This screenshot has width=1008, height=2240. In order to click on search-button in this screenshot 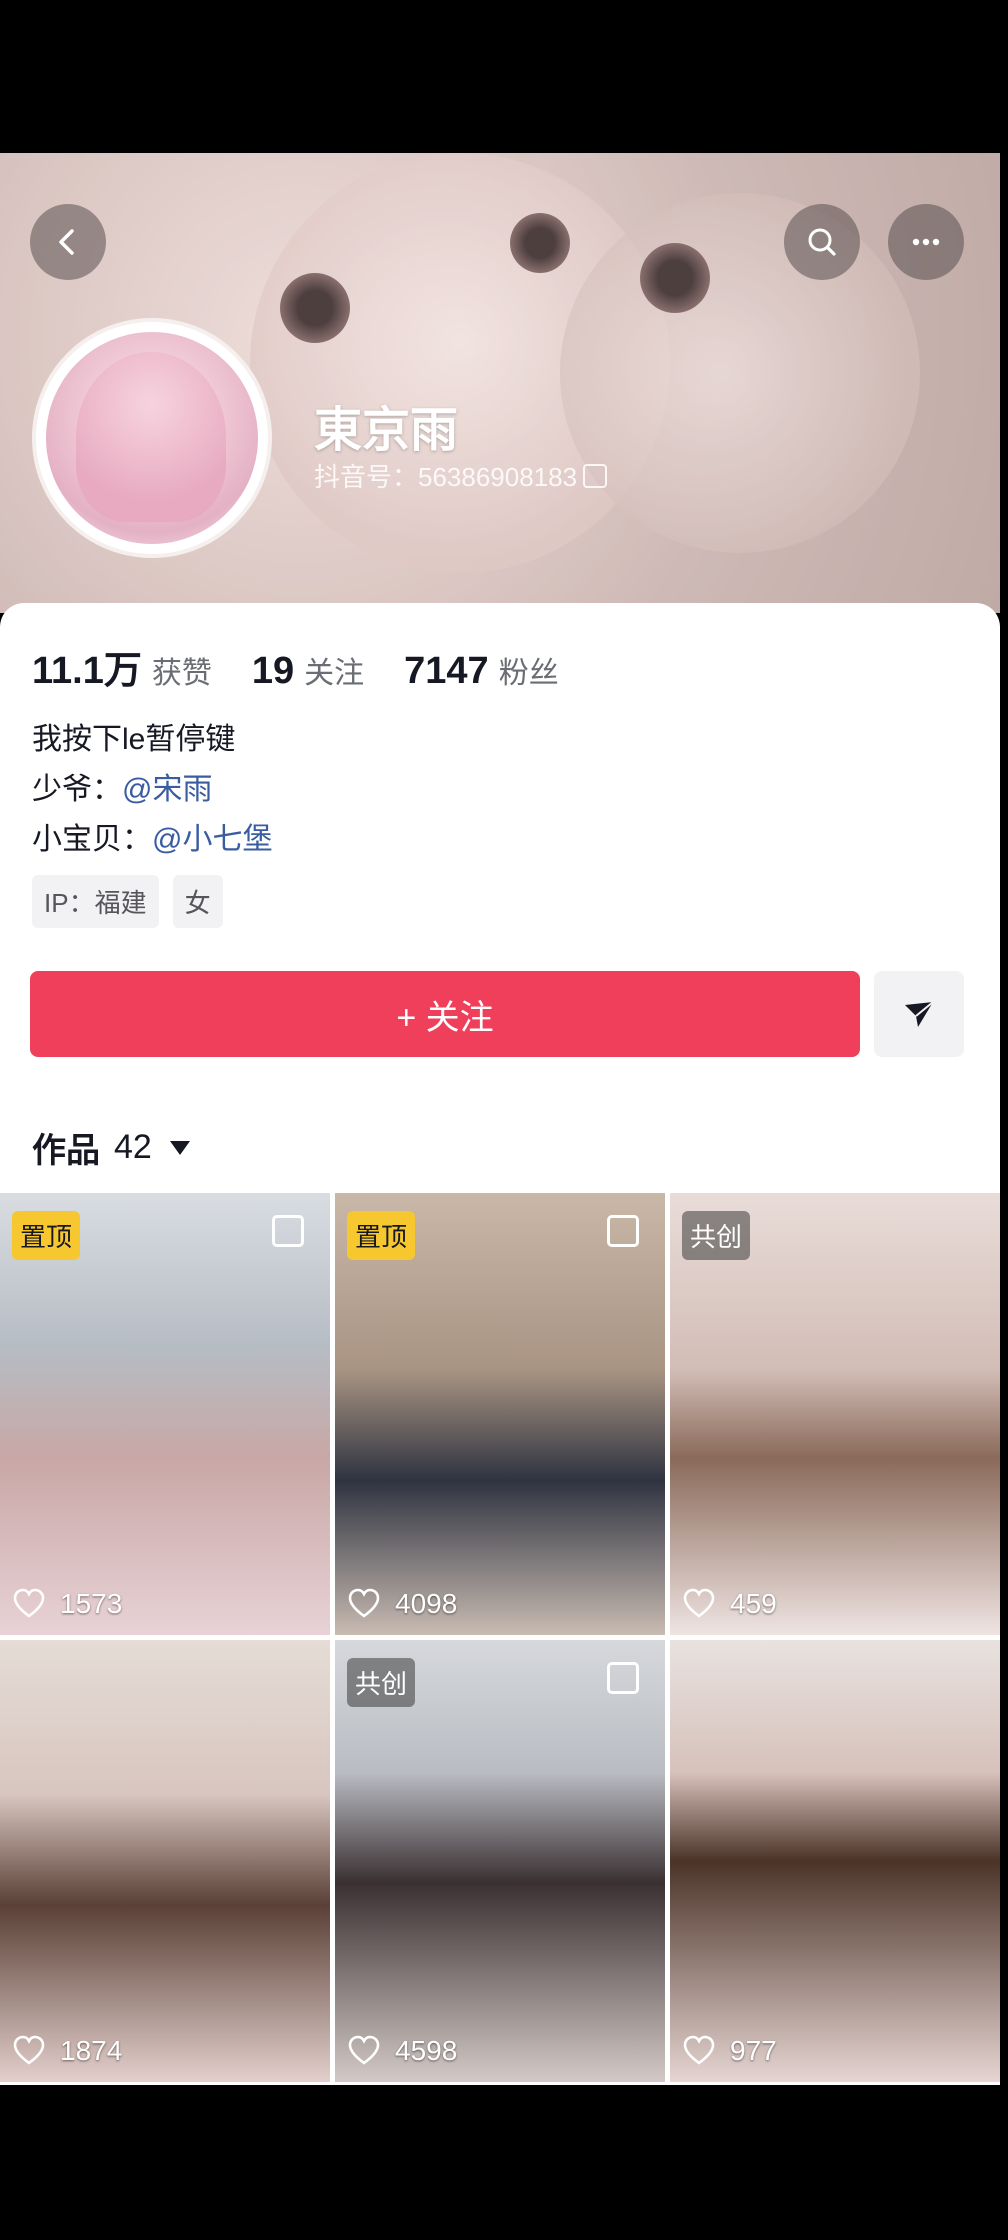, I will do `click(822, 242)`.